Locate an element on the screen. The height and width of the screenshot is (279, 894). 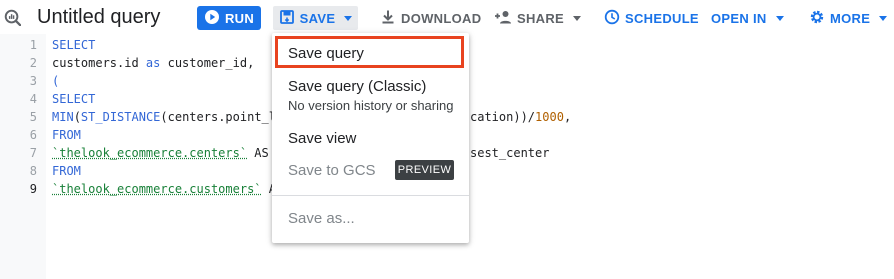
more-label: MORE is located at coordinates (850, 18).